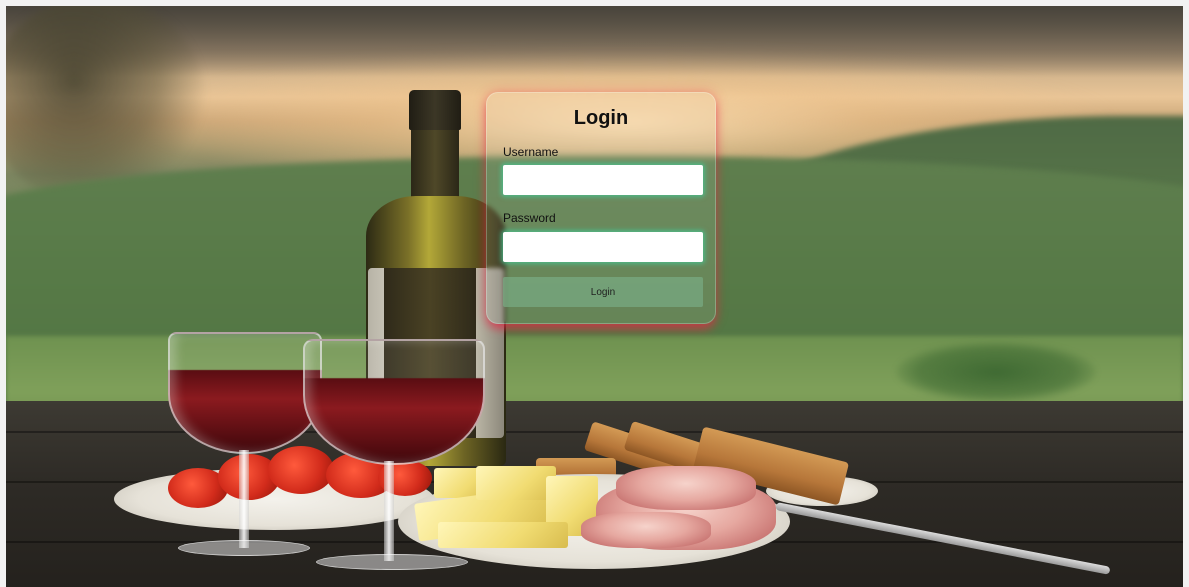 The width and height of the screenshot is (1189, 587). I want to click on login-title: Login, so click(601, 118).